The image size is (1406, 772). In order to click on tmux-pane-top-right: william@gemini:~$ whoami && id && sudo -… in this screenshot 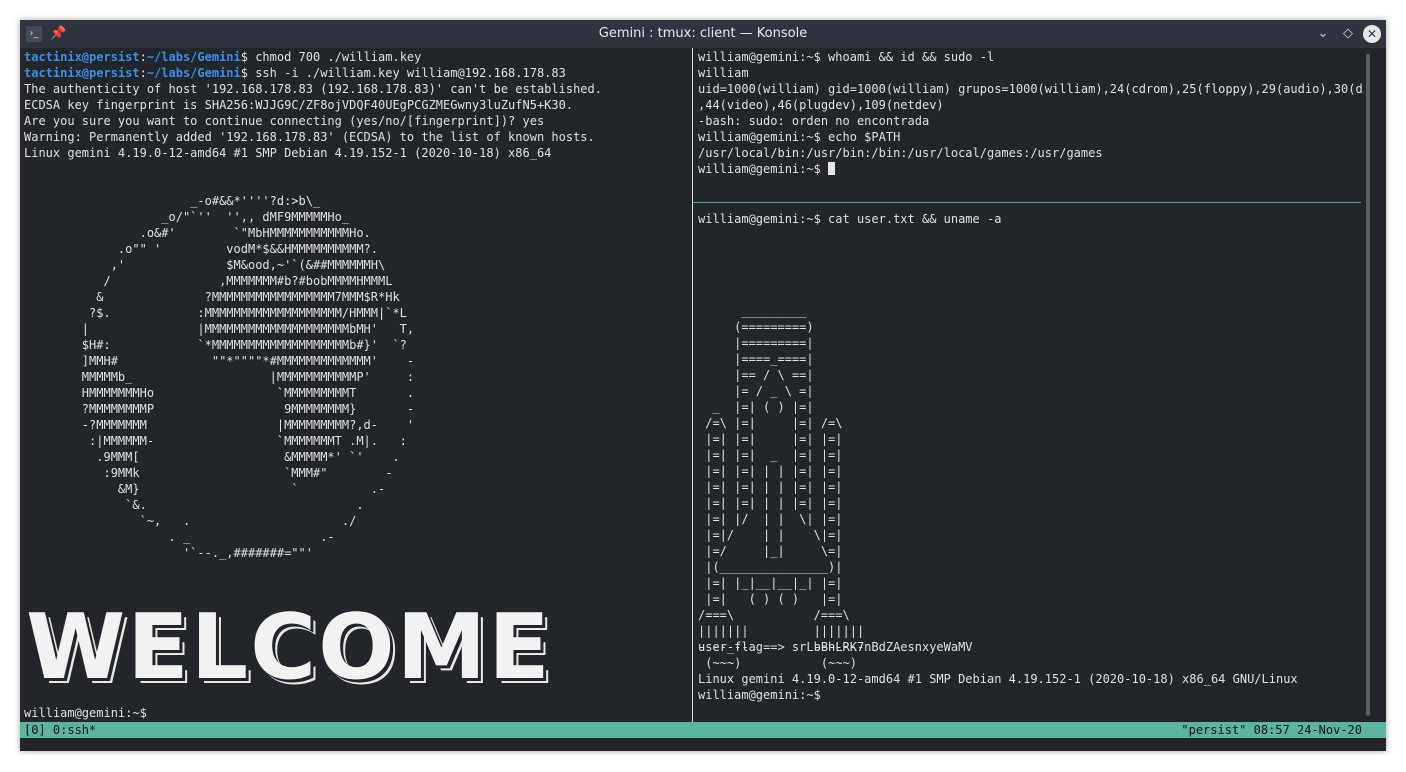, I will do `click(1029, 124)`.